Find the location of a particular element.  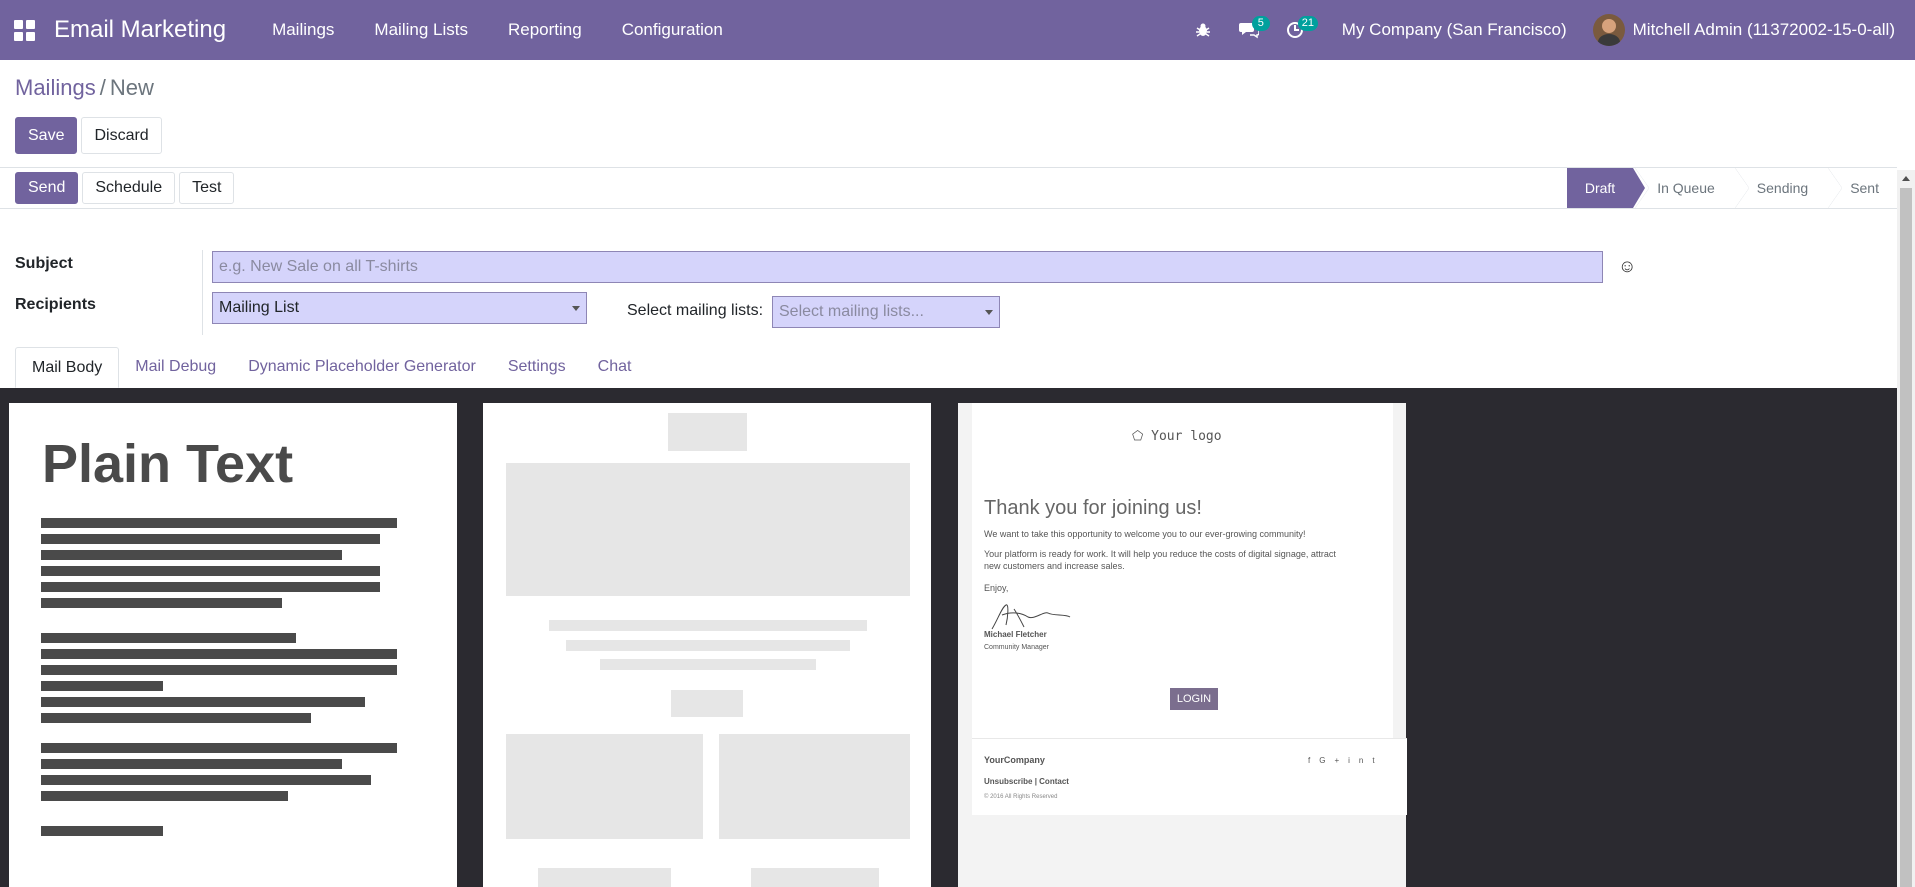

template-enjoy: Enjoy, is located at coordinates (996, 588).